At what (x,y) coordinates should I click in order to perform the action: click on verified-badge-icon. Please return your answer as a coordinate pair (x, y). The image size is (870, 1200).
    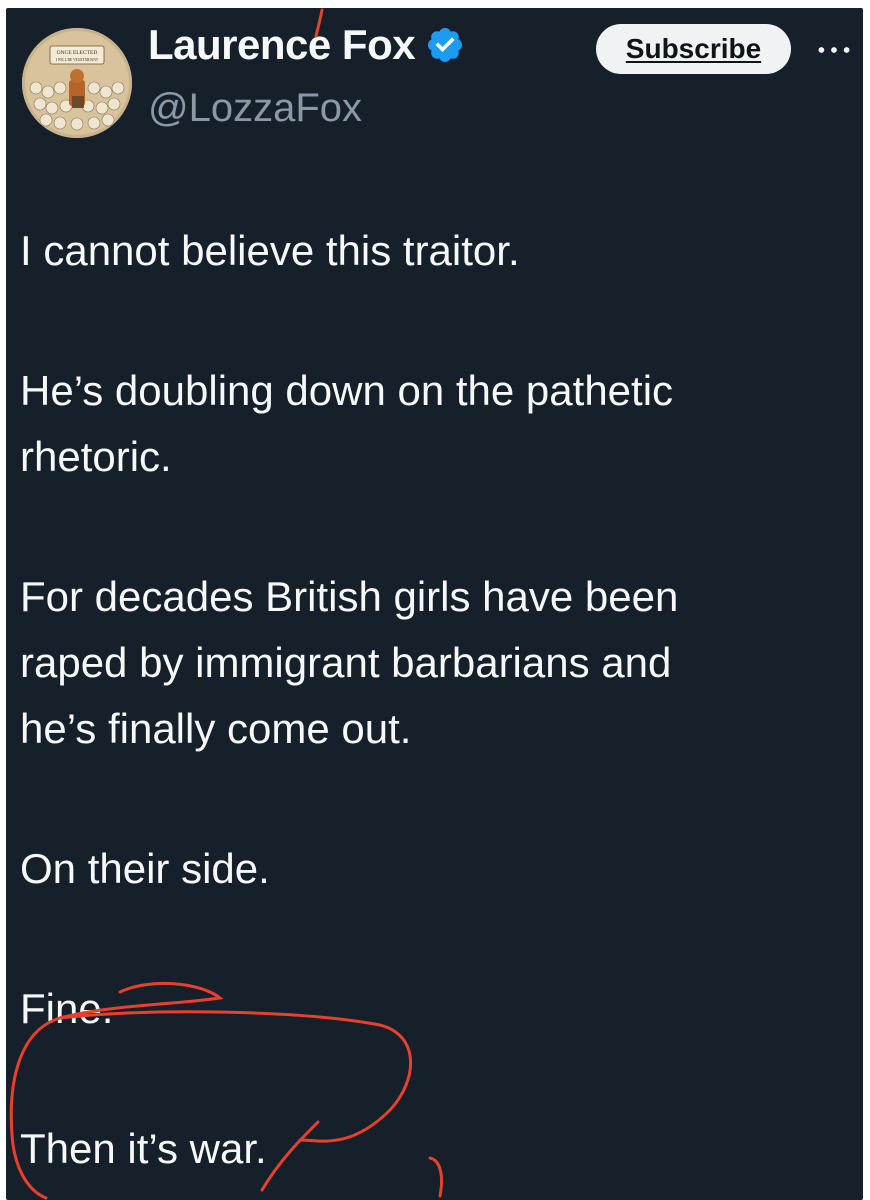
    Looking at the image, I should click on (445, 45).